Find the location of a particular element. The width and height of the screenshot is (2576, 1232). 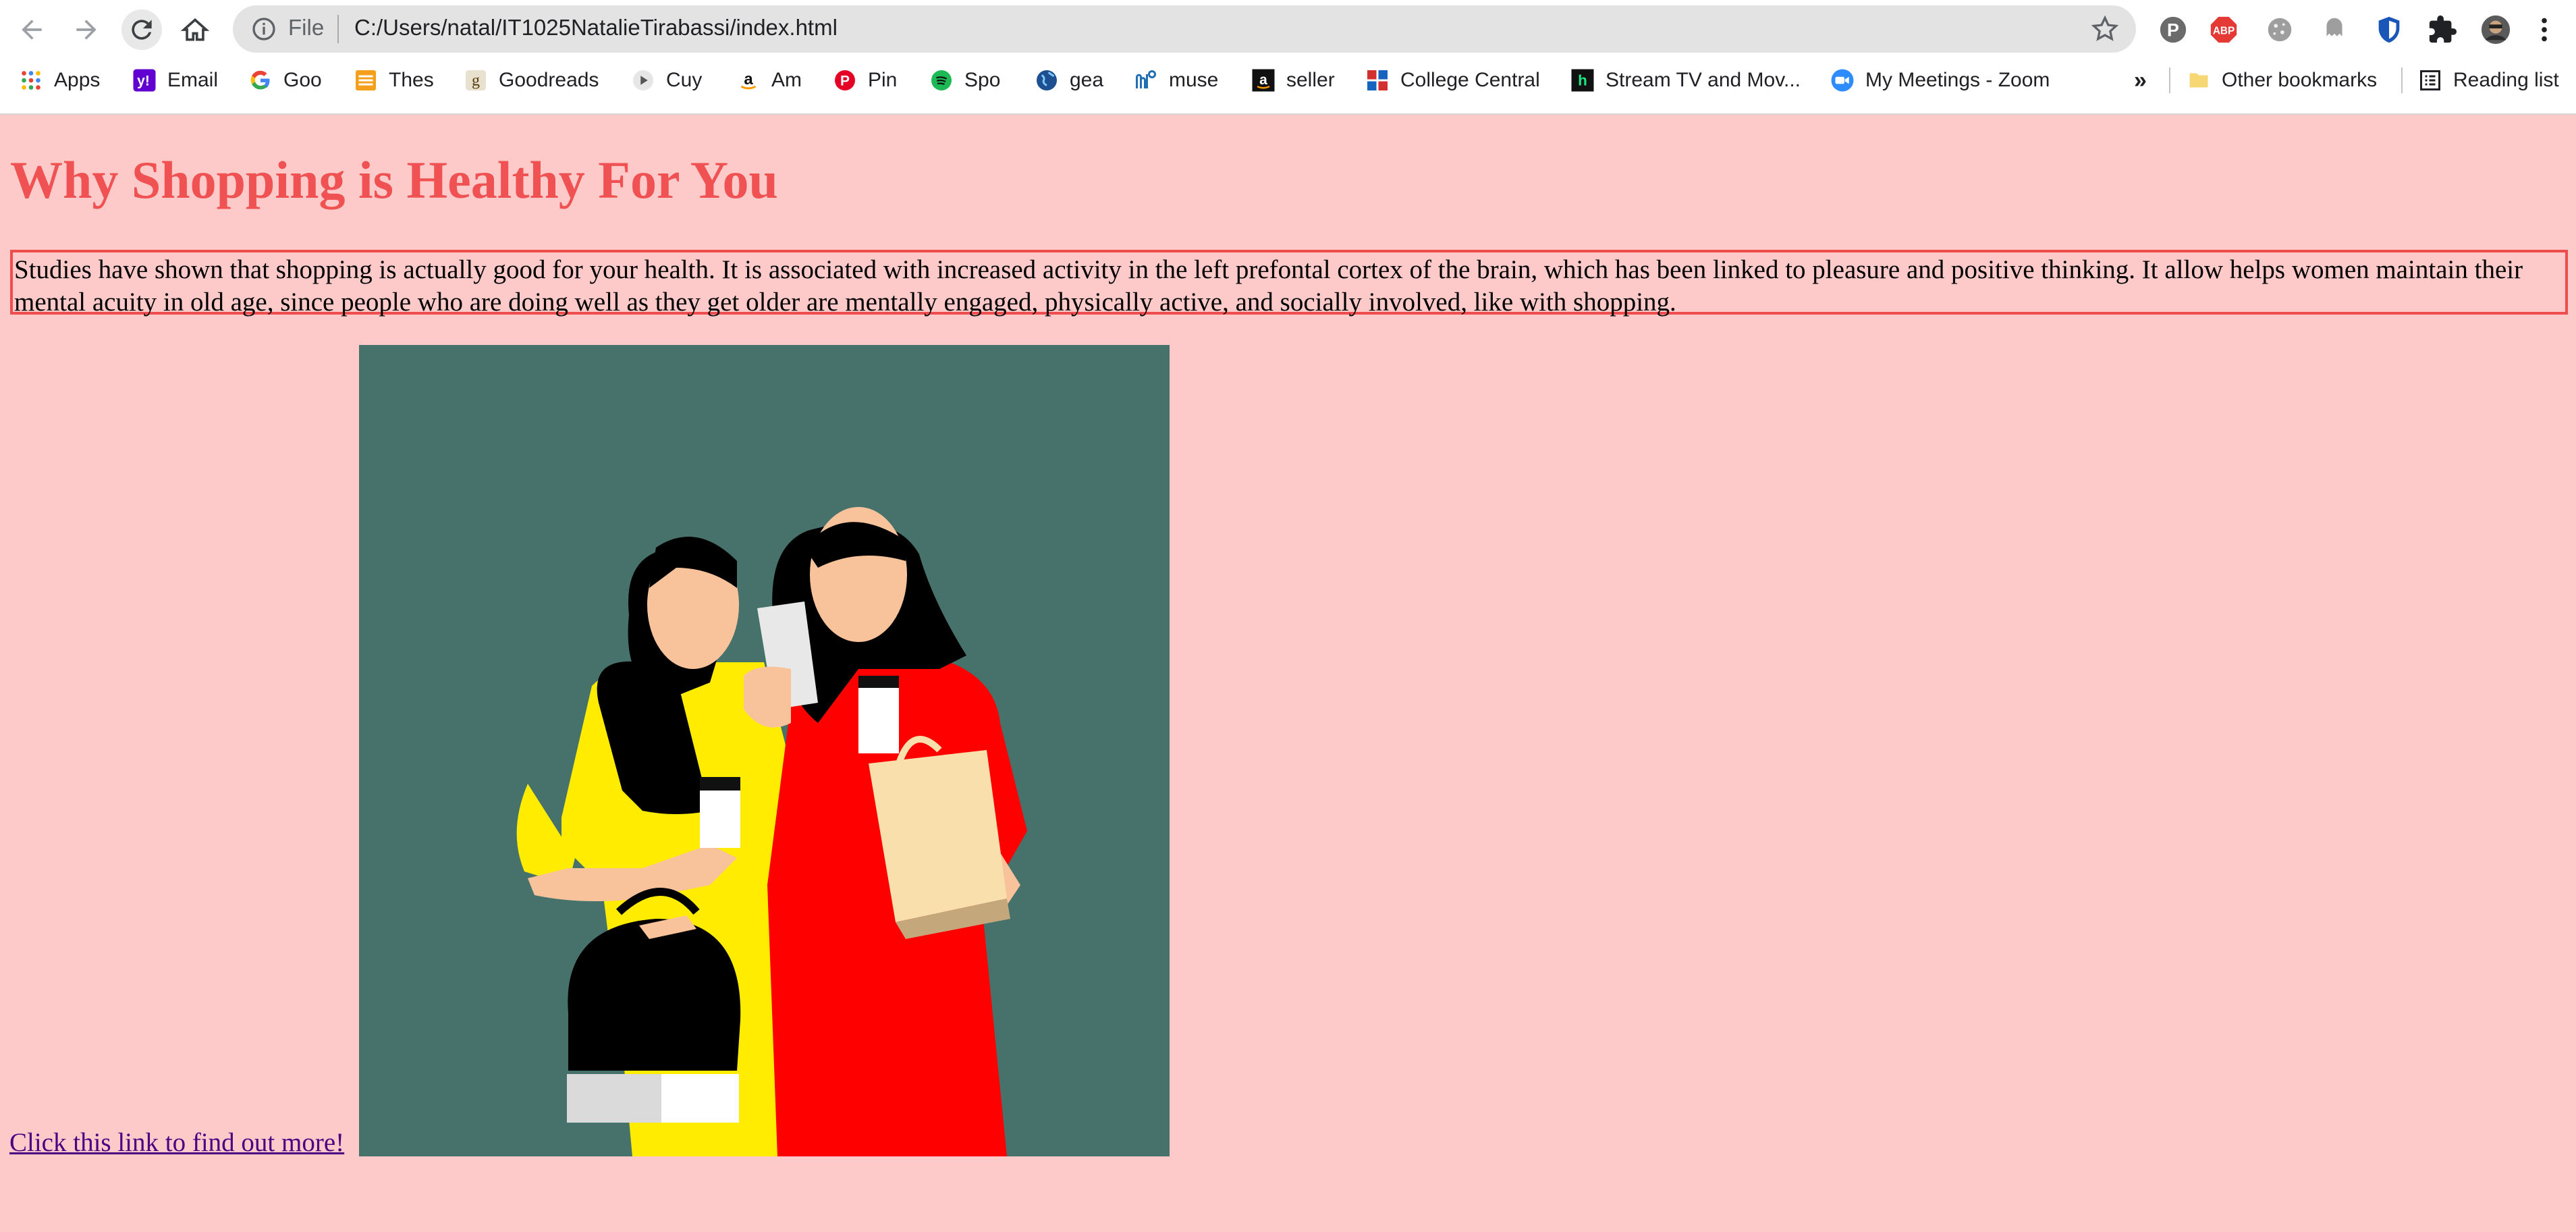

bookmark-label: Other bookmarks is located at coordinates (2300, 80).